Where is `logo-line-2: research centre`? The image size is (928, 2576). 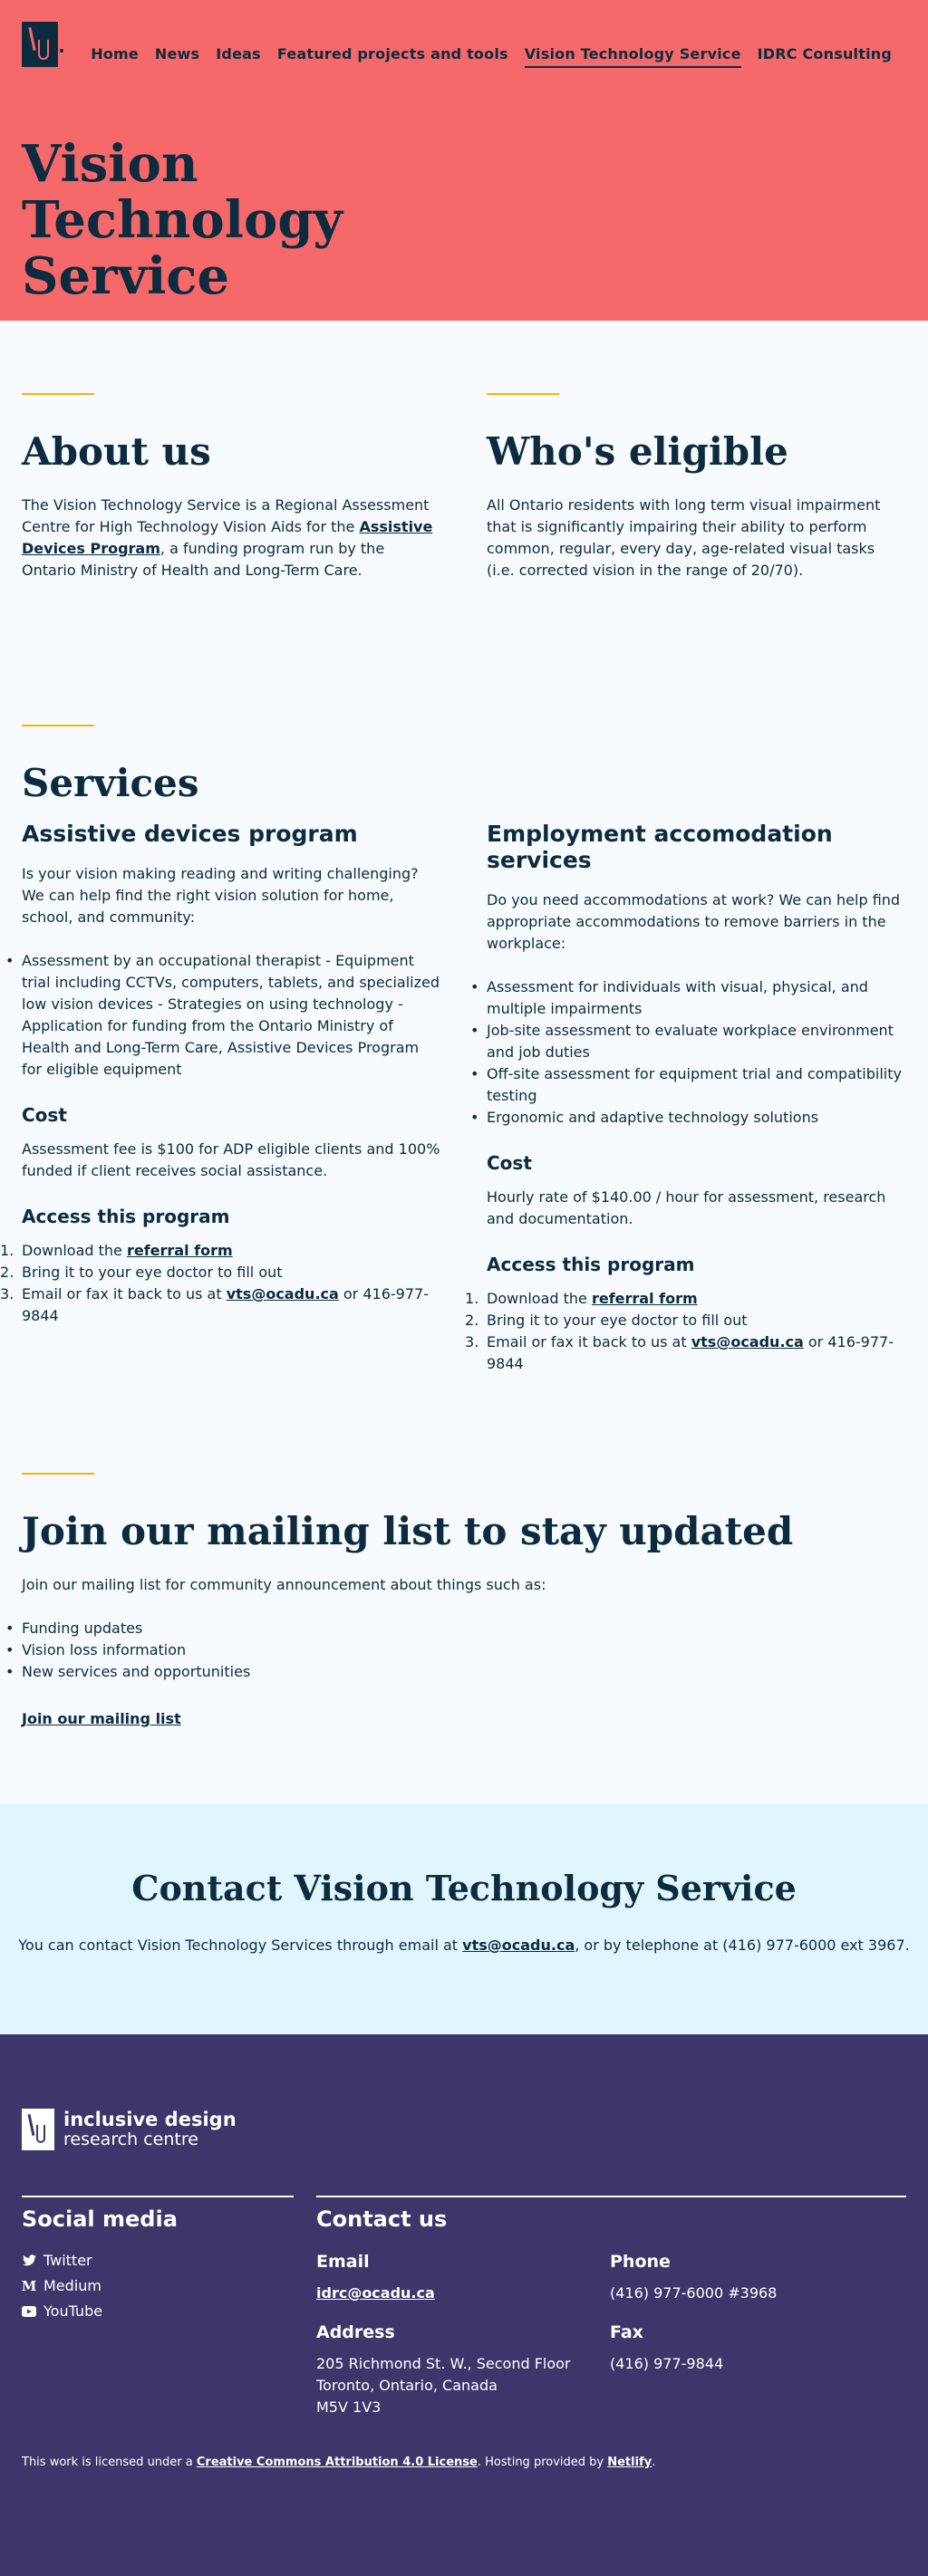 logo-line-2: research centre is located at coordinates (130, 2139).